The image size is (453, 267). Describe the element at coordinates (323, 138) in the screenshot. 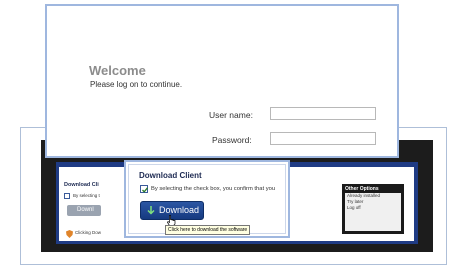

I see `password-field` at that location.